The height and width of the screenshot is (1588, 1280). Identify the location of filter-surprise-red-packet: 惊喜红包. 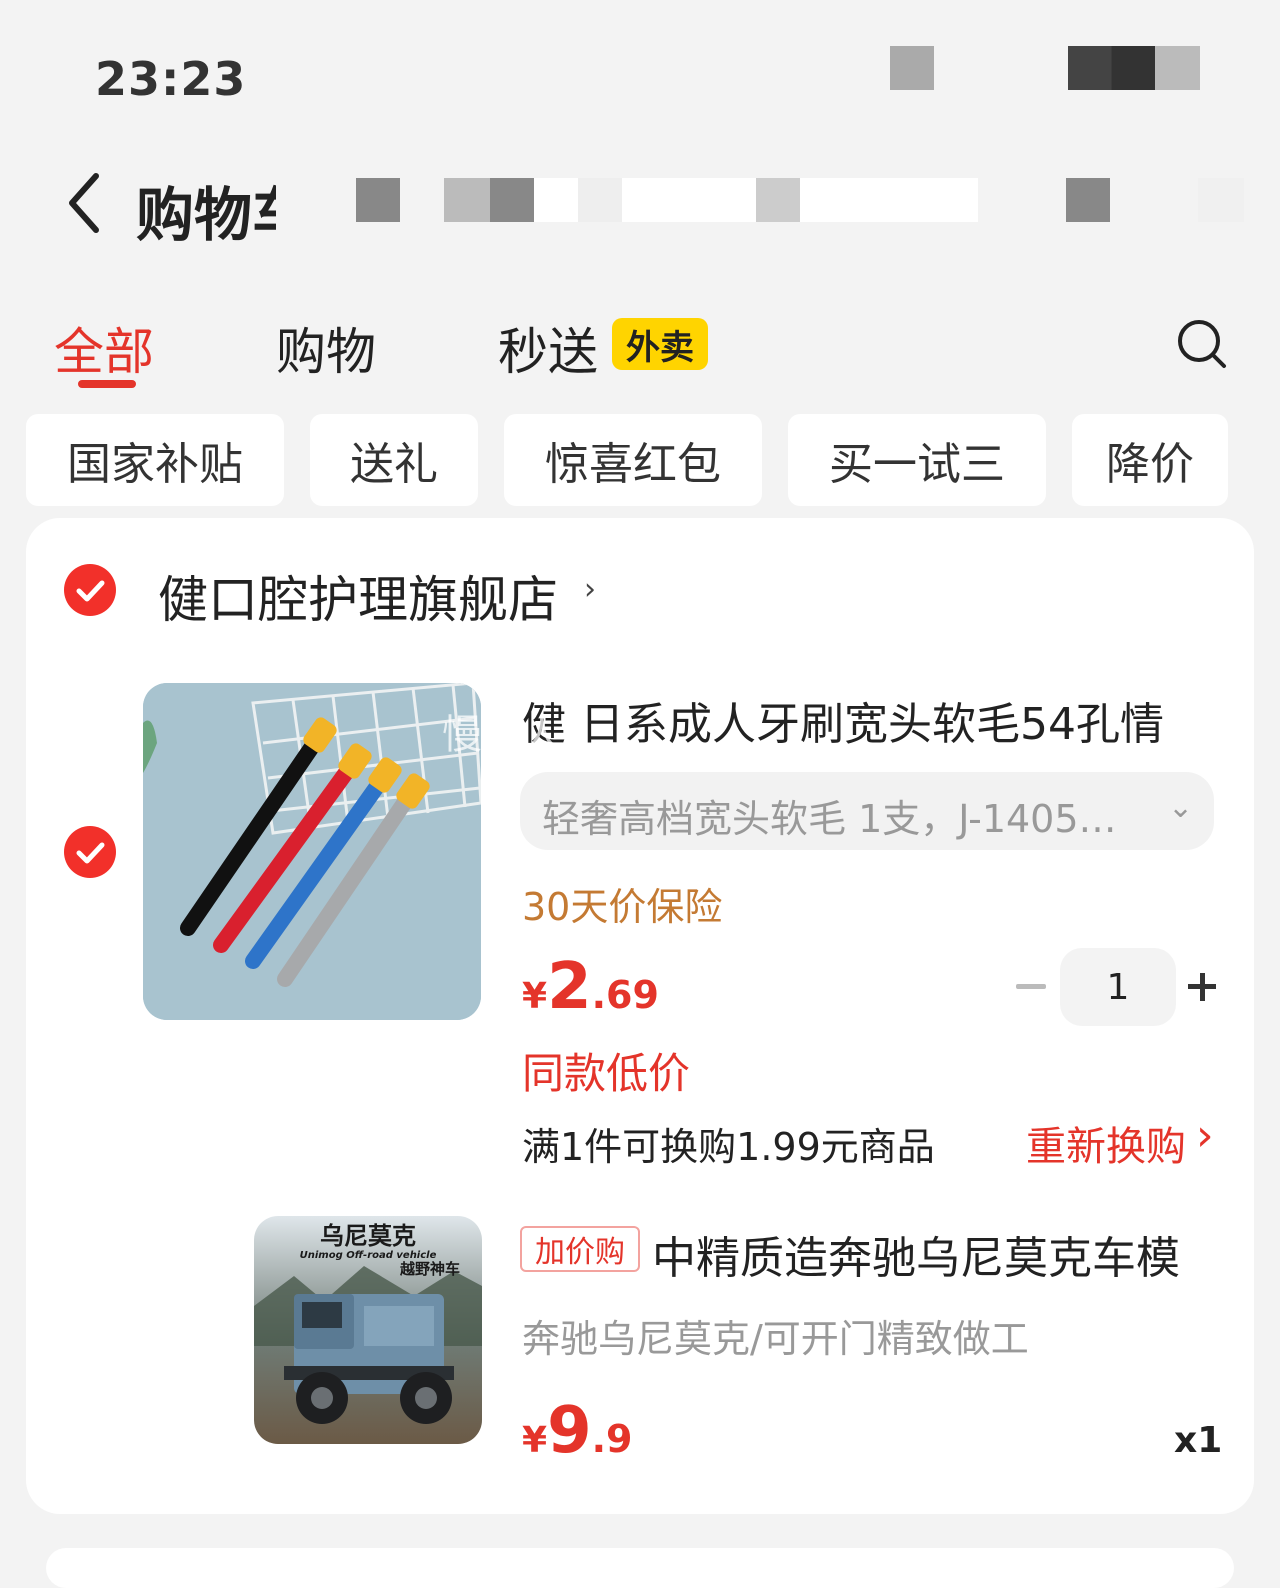
(633, 460).